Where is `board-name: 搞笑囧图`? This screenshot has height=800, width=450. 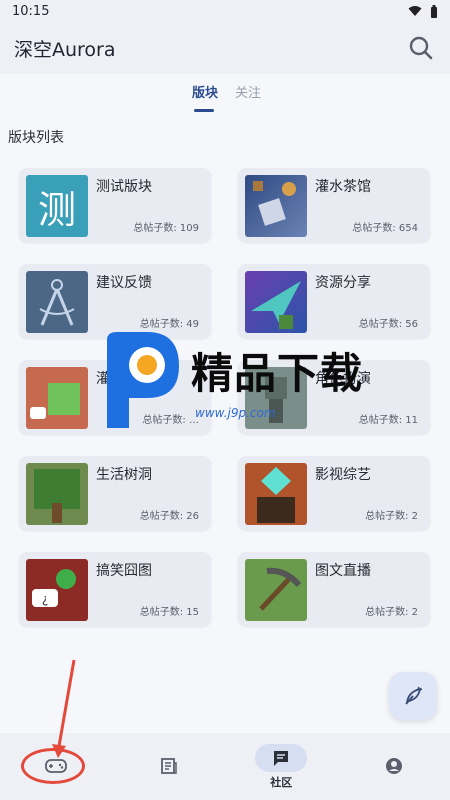 board-name: 搞笑囧图 is located at coordinates (124, 571).